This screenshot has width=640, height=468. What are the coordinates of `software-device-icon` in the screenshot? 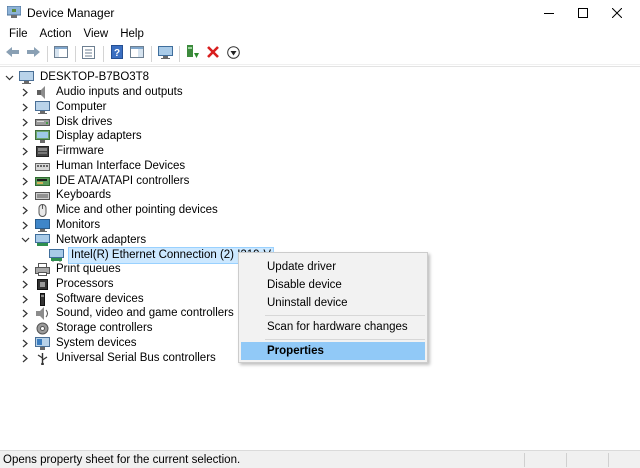 It's located at (42, 299).